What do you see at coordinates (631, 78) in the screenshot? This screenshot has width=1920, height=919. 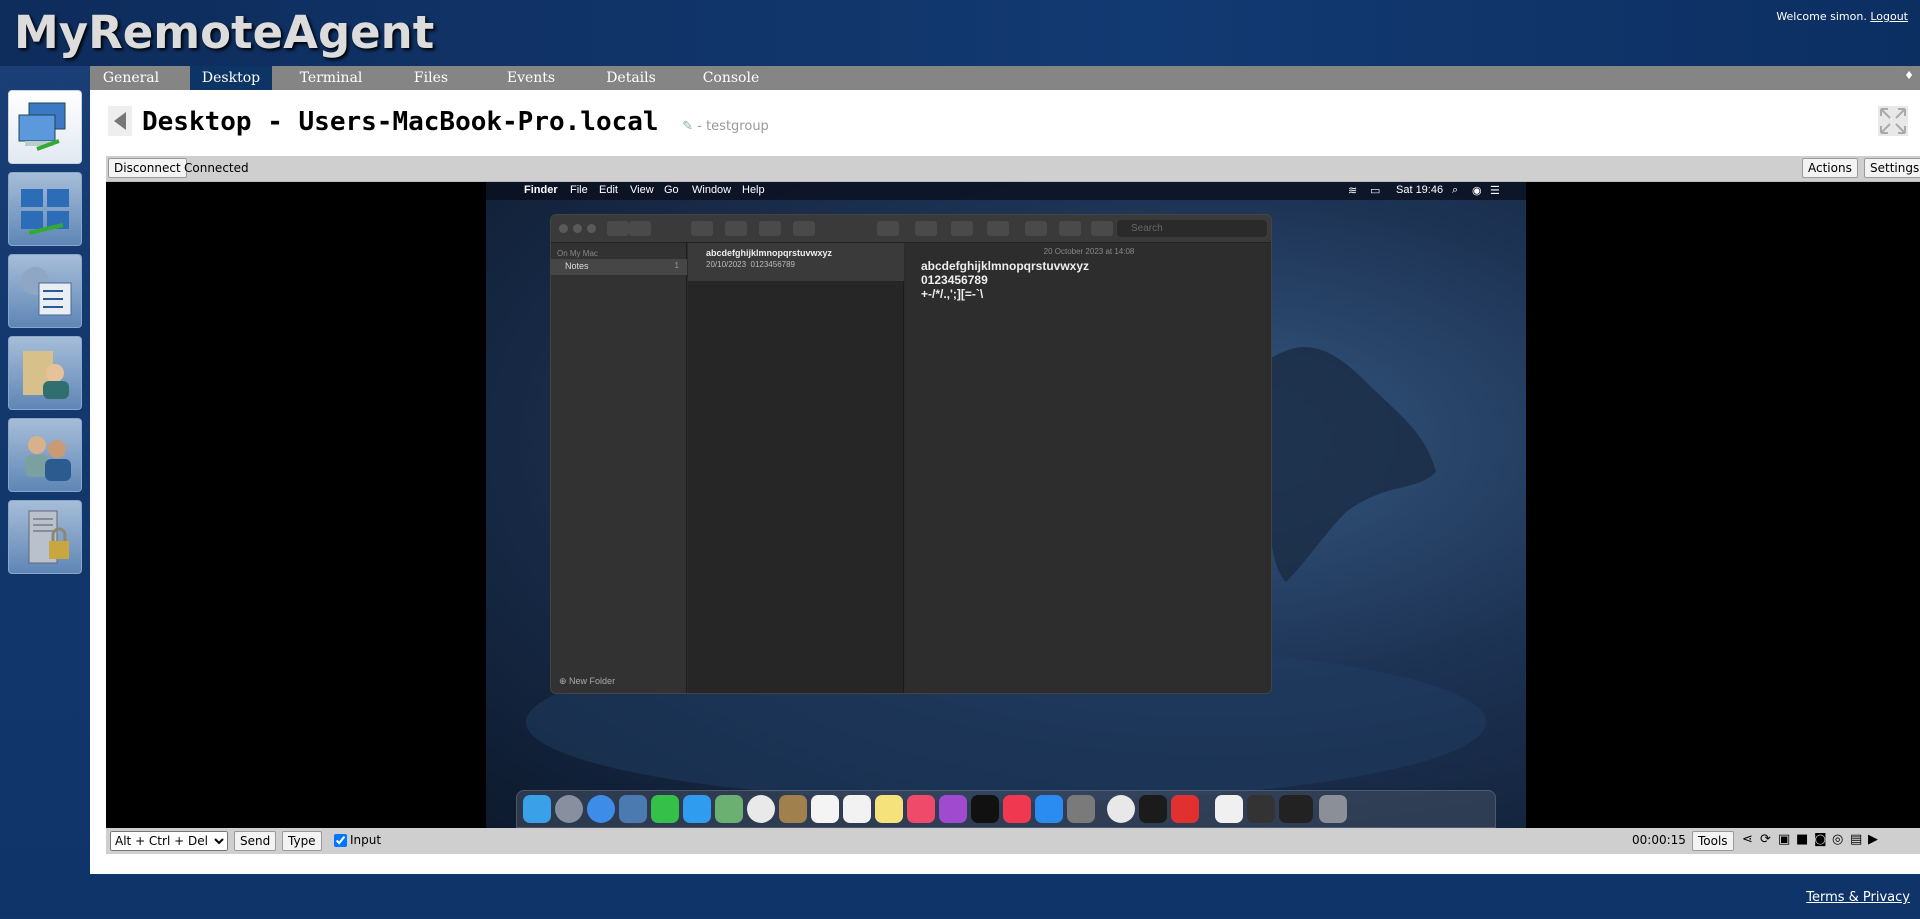 I see `tab-details: Details` at bounding box center [631, 78].